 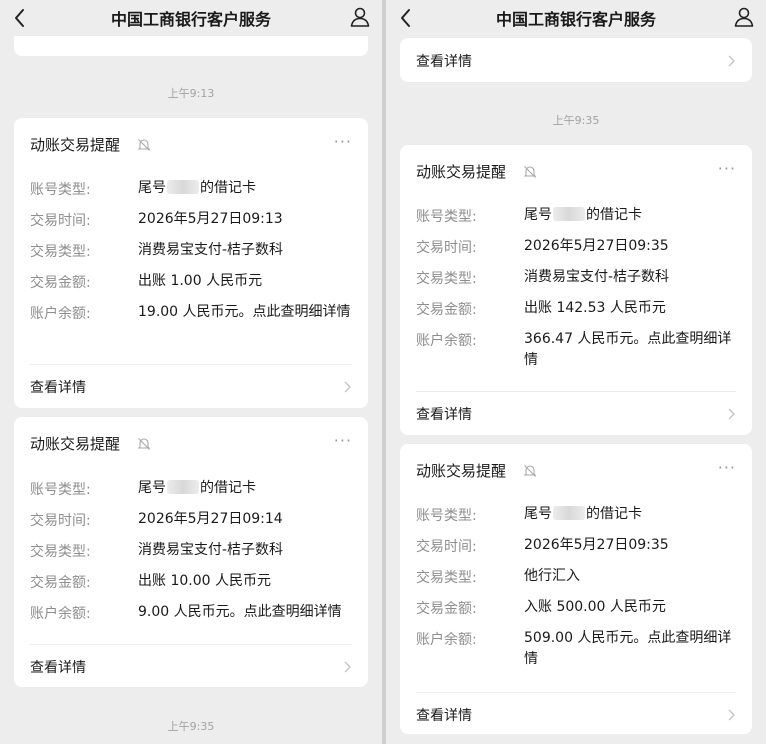 I want to click on balance-value: 366.47 人民币元。点此查明细详情, so click(x=631, y=350).